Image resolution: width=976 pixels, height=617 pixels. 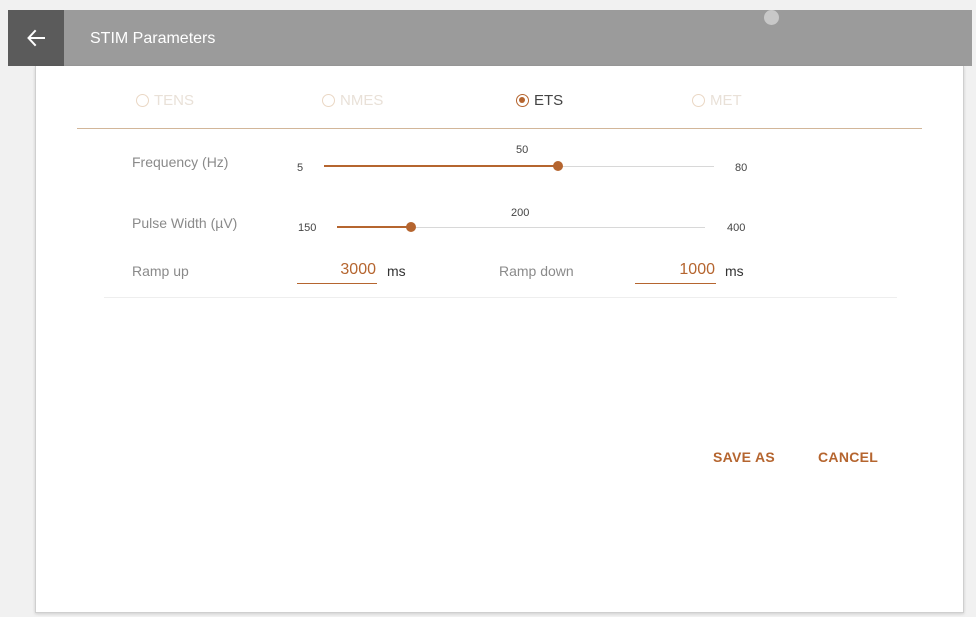 What do you see at coordinates (153, 38) in the screenshot?
I see `page-title: STIM Parameters` at bounding box center [153, 38].